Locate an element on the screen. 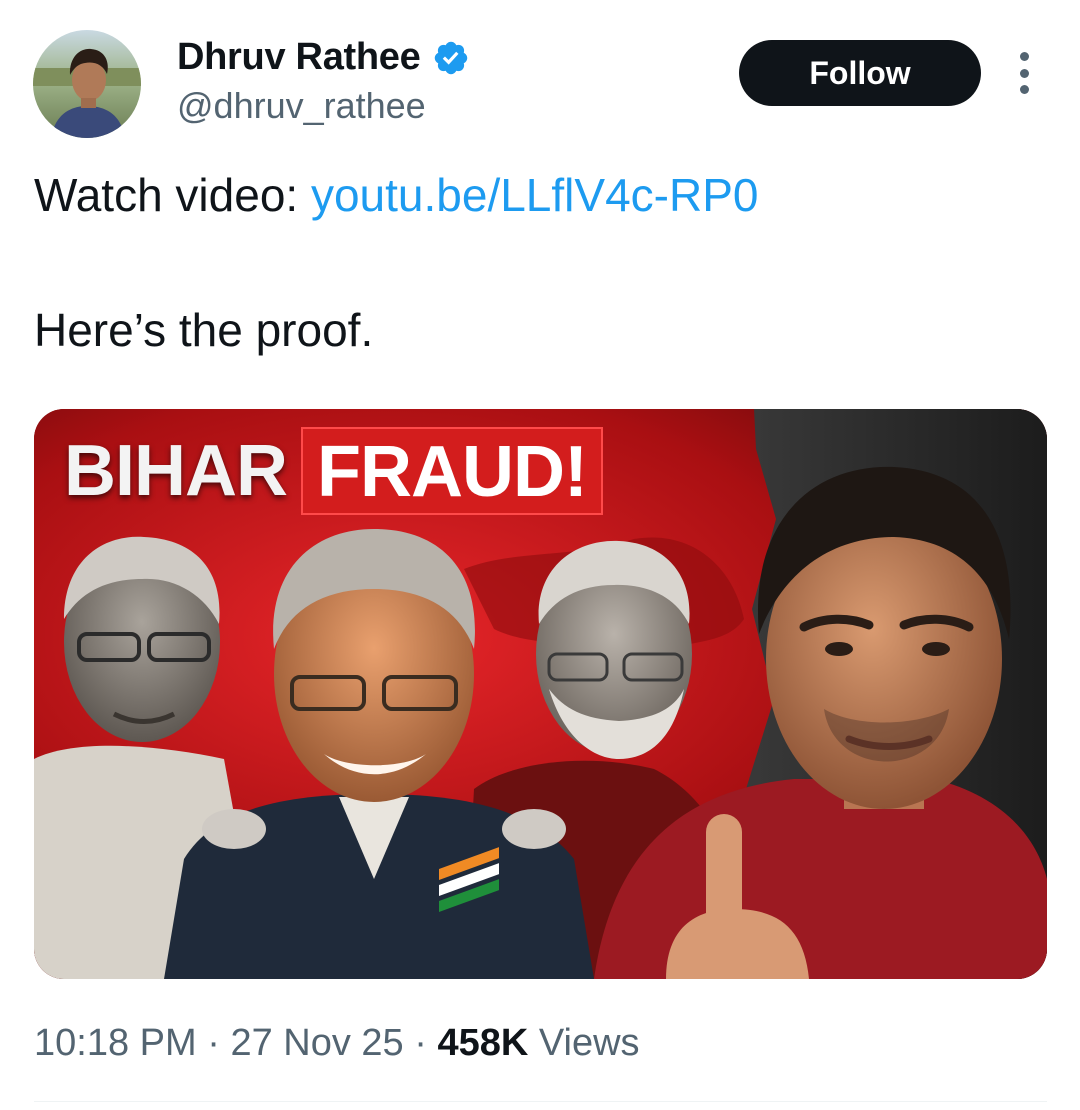 The image size is (1080, 1110). tweet-text-line-2: Here’s the proof. is located at coordinates (204, 330).